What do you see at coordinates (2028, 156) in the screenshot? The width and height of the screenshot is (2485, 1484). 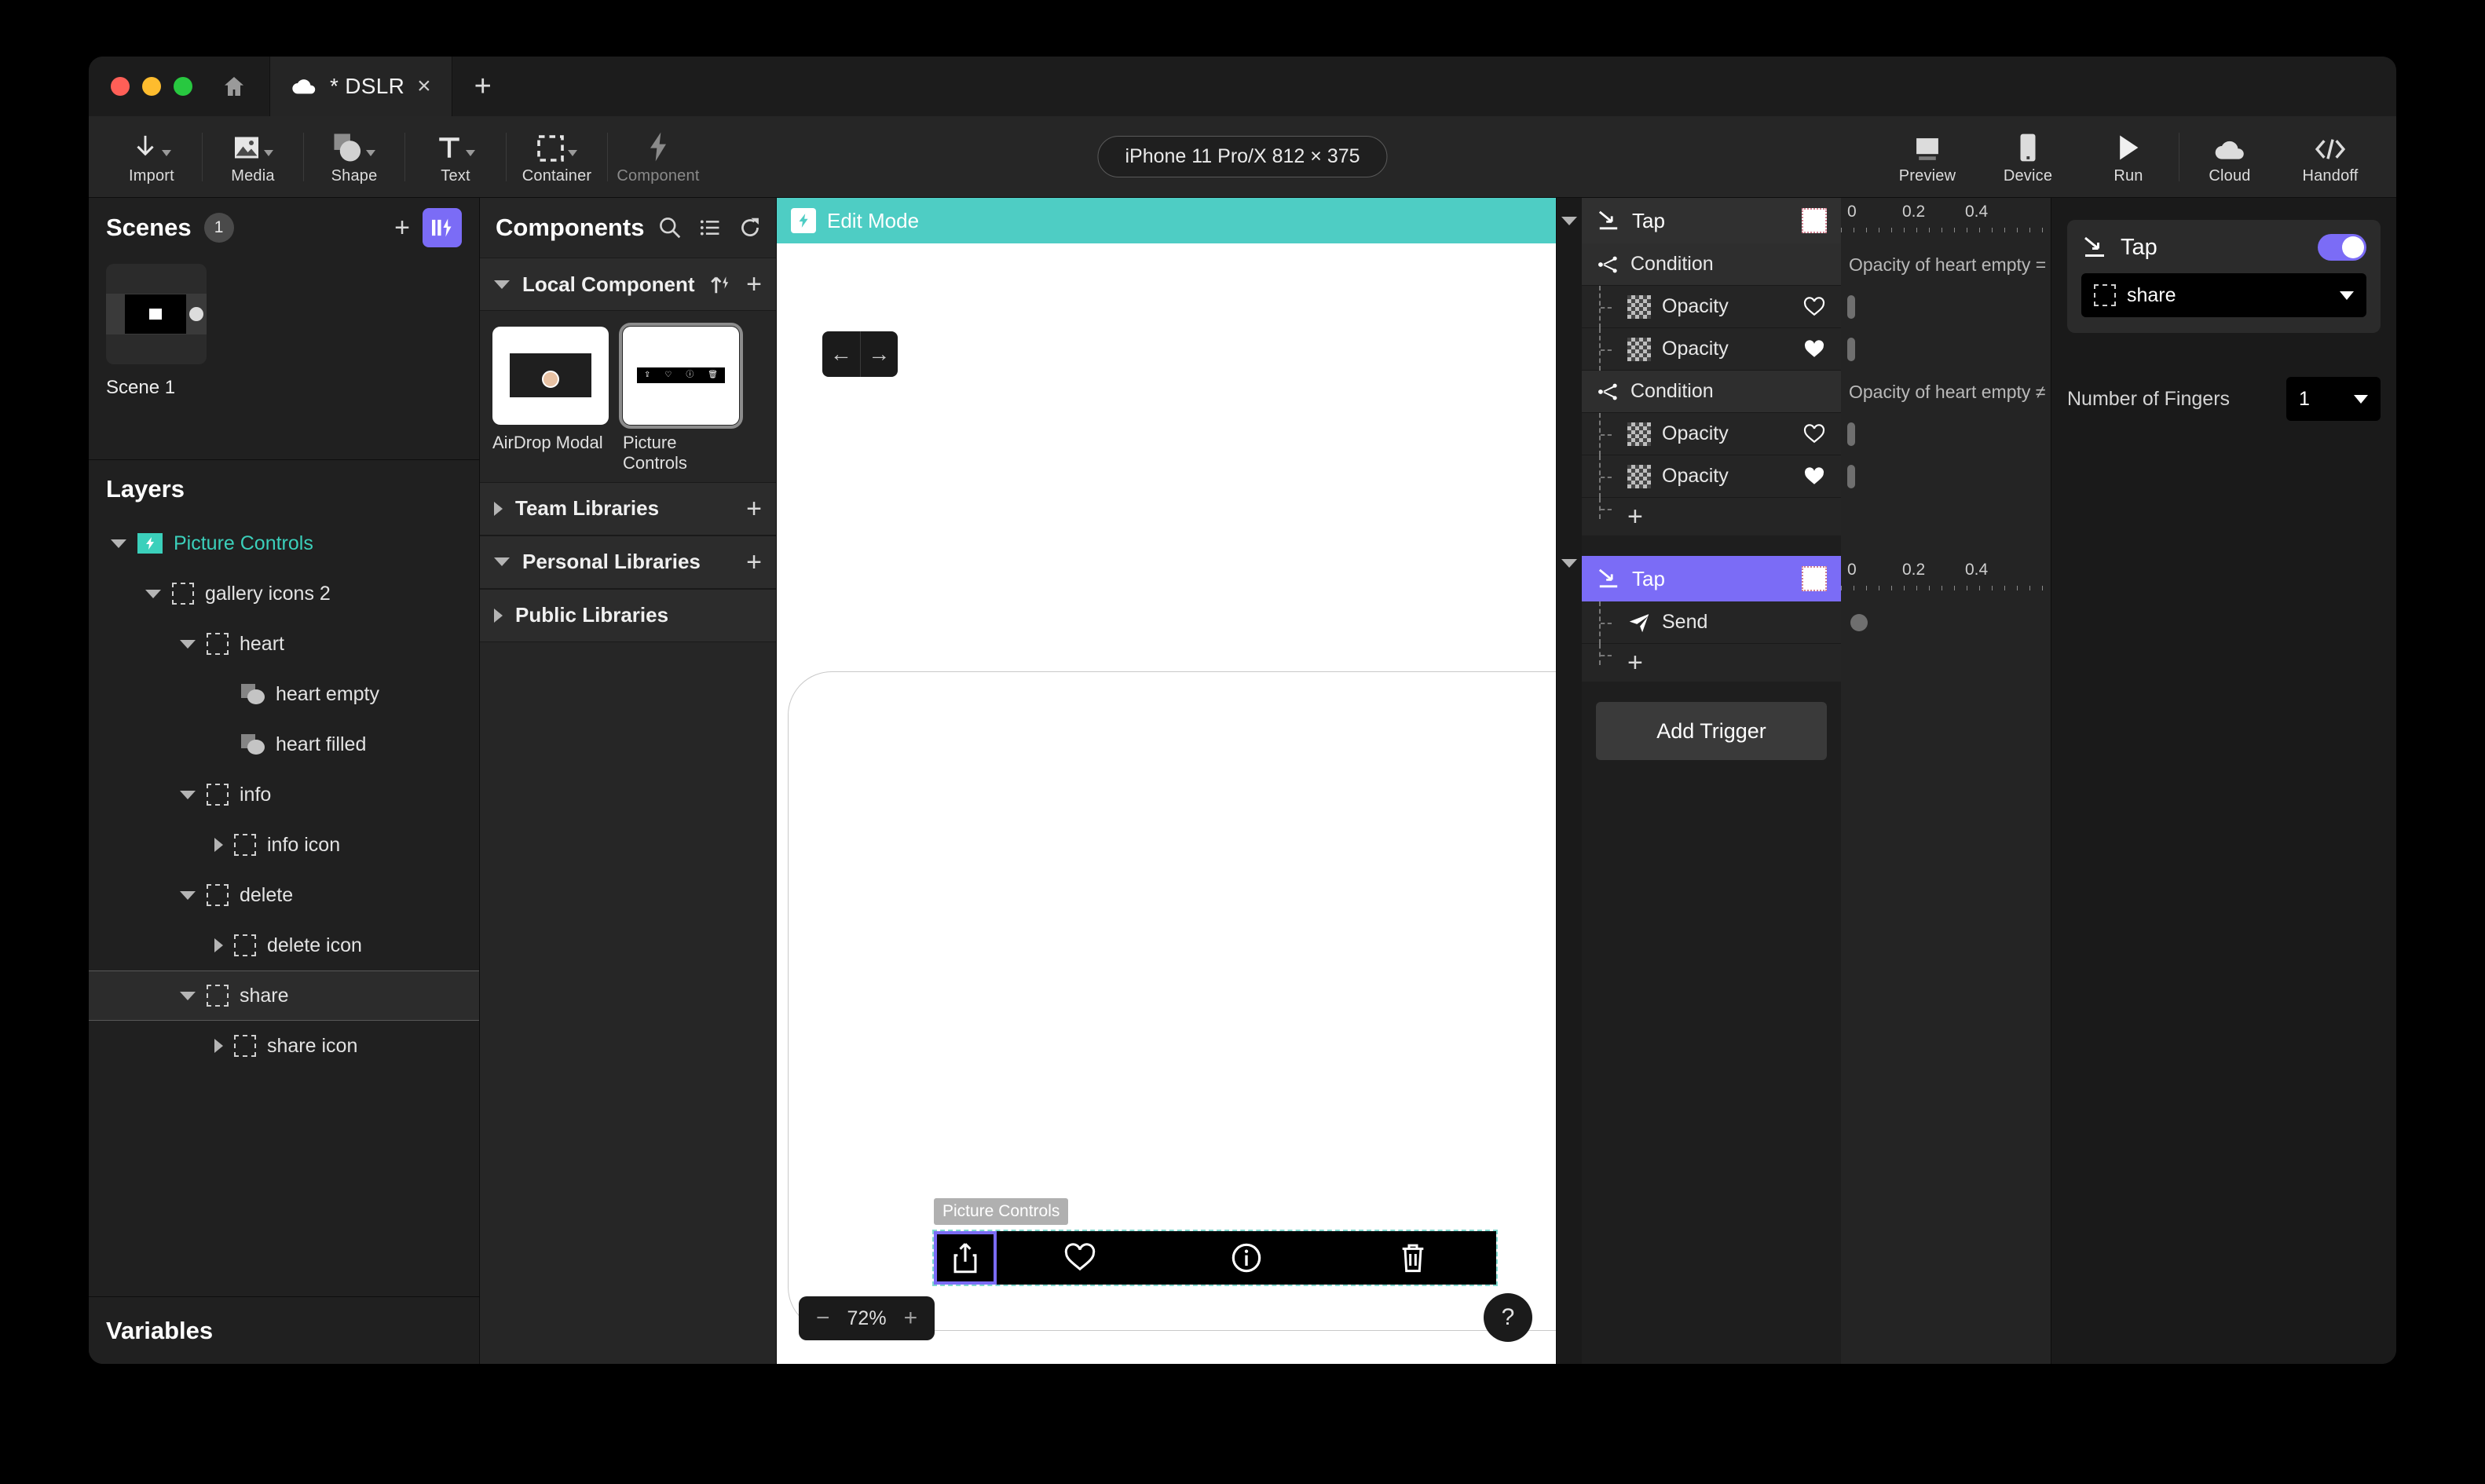 I see `toolbar-device-button: Device` at bounding box center [2028, 156].